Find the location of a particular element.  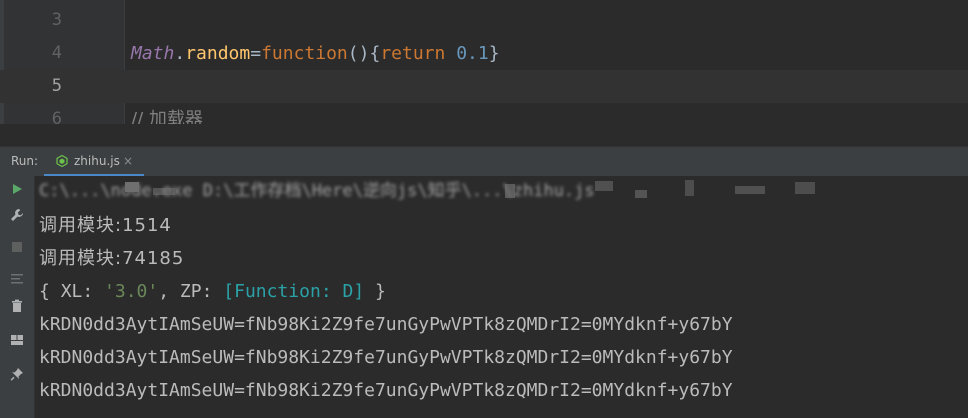

nodejs-icon is located at coordinates (62, 161).